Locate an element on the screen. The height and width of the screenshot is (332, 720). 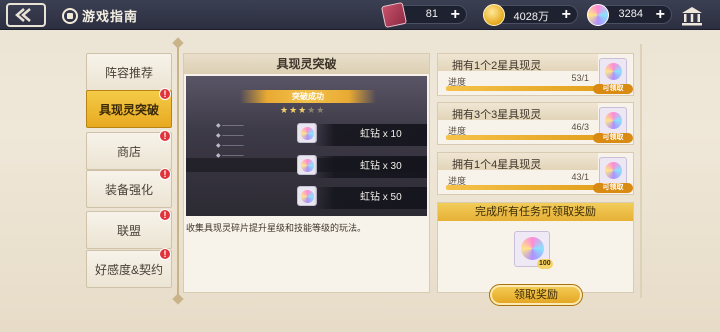
sidebar-item-affection: 好感度&契约 ! is located at coordinates (129, 268).